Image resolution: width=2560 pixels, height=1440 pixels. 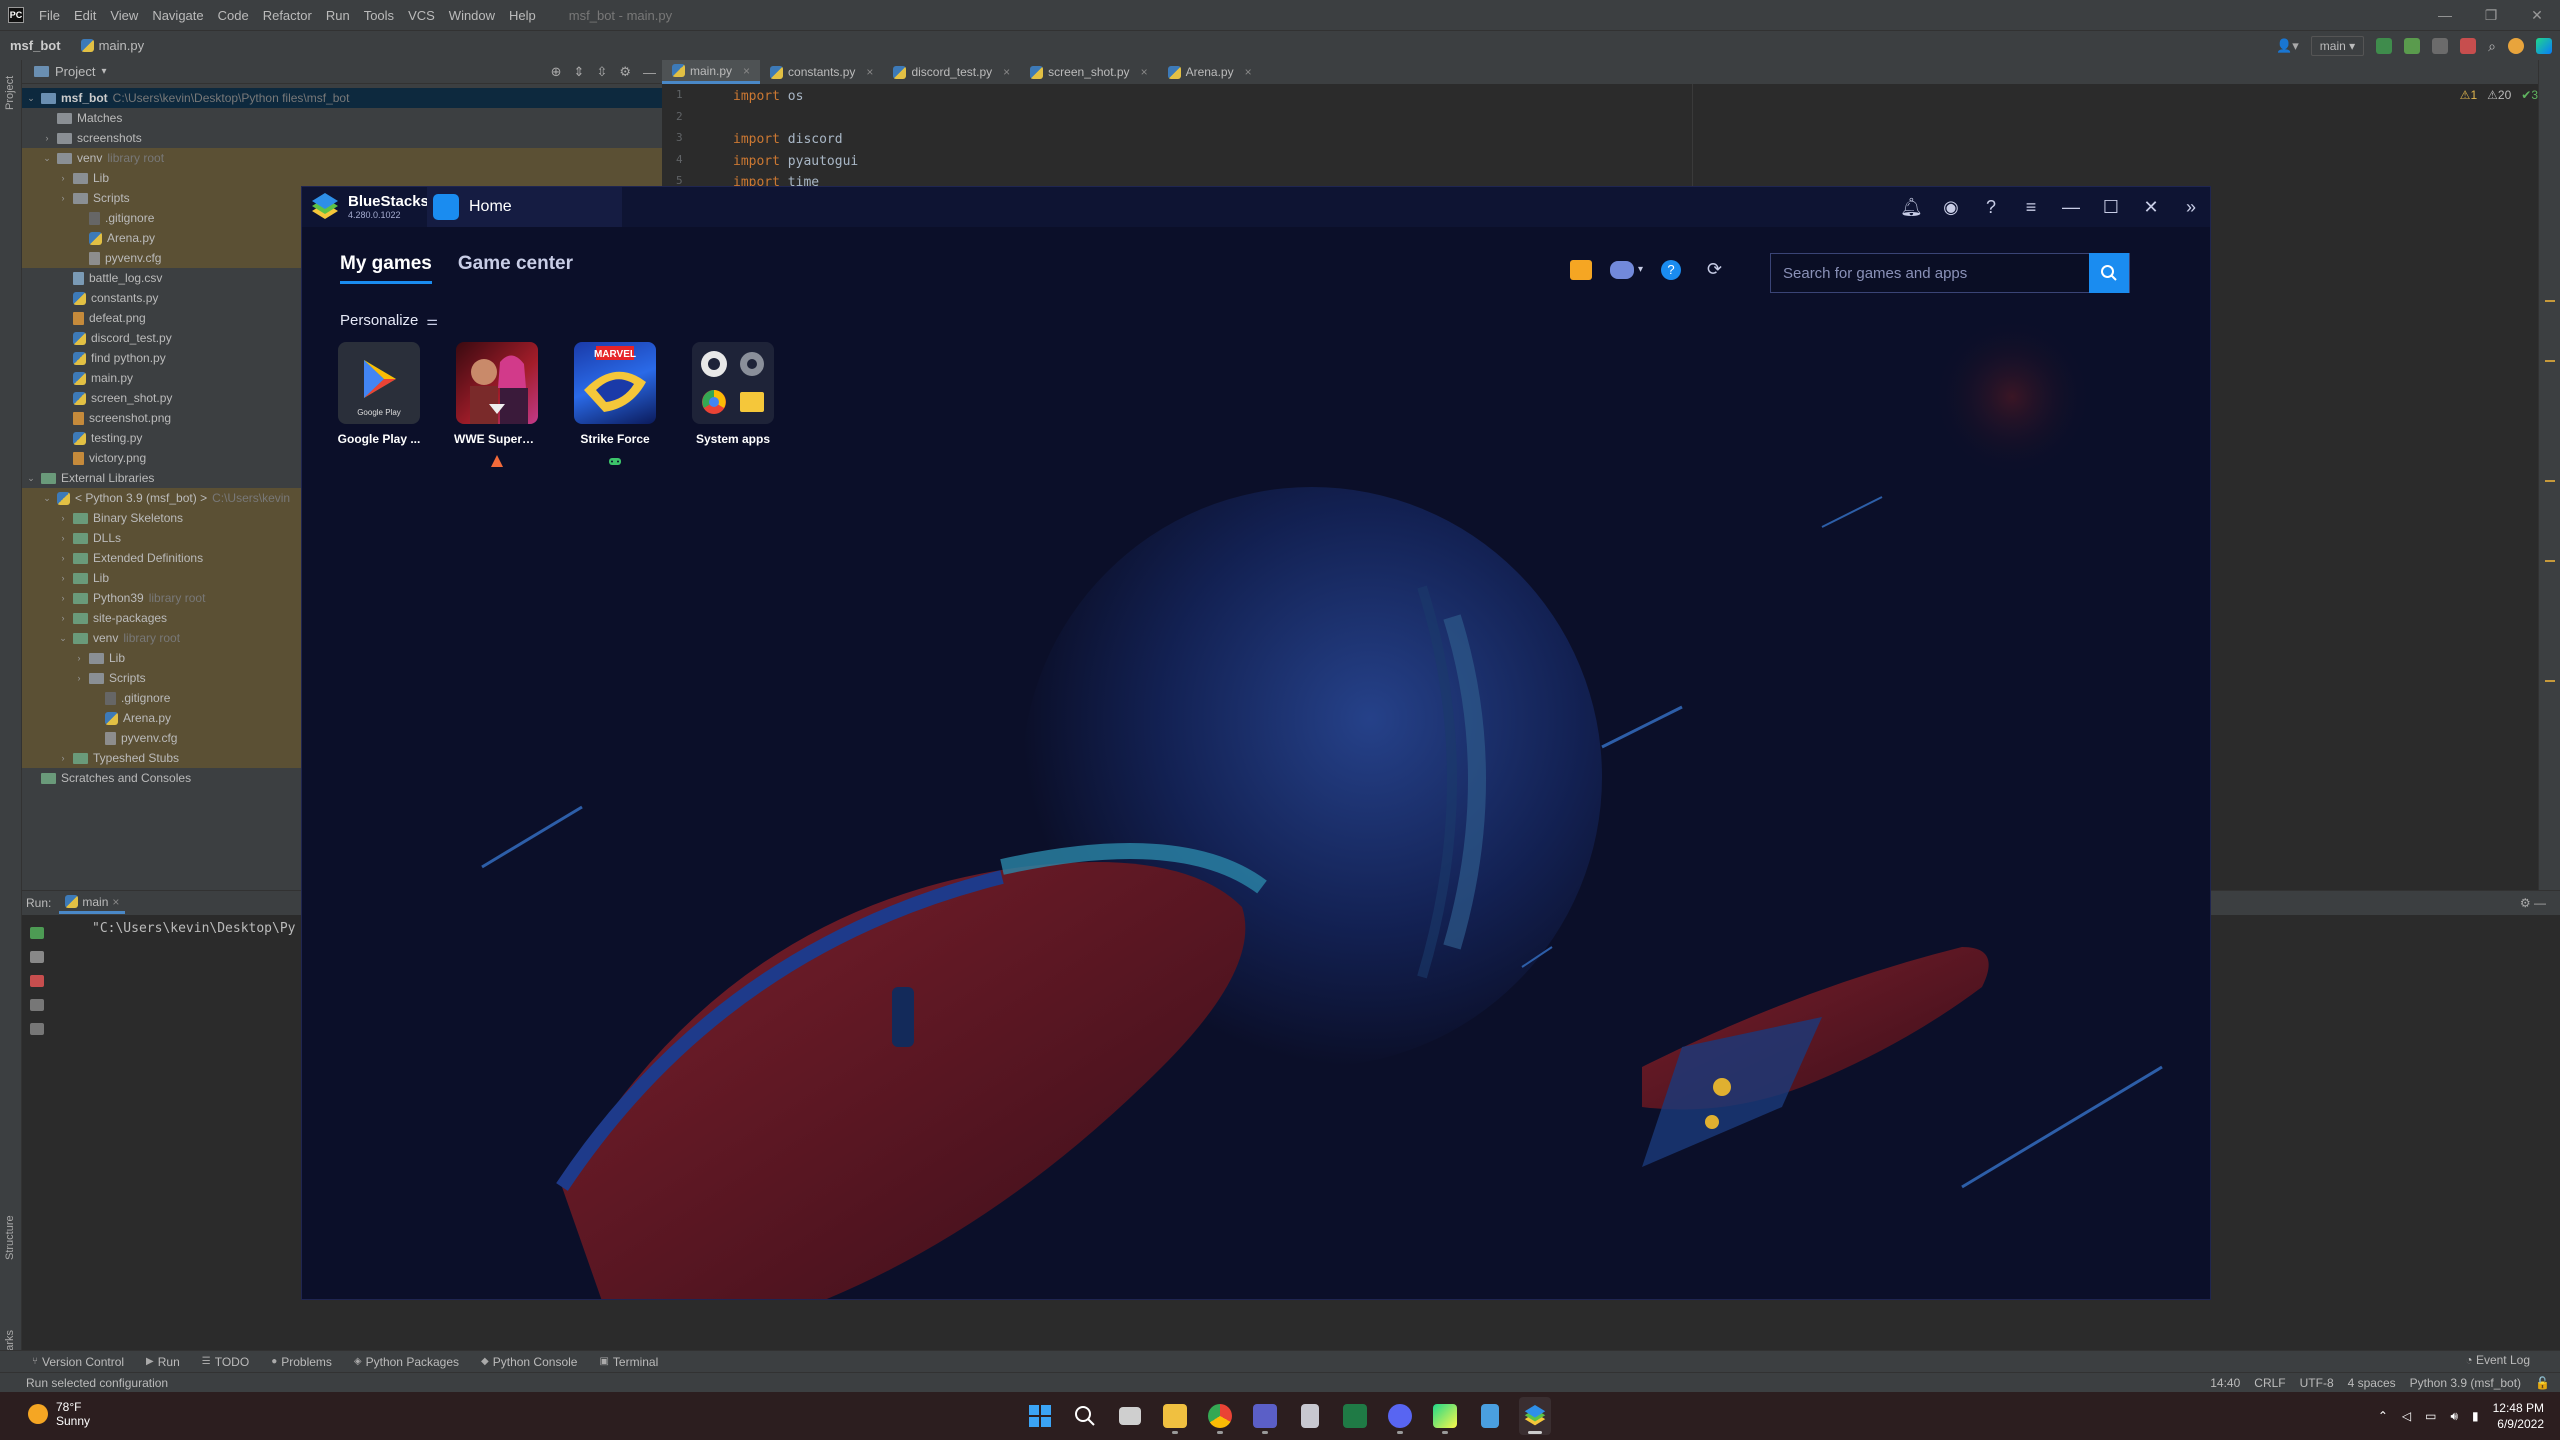 What do you see at coordinates (529, 1362) in the screenshot?
I see `tool-tab-python-console: ◆ Python Console` at bounding box center [529, 1362].